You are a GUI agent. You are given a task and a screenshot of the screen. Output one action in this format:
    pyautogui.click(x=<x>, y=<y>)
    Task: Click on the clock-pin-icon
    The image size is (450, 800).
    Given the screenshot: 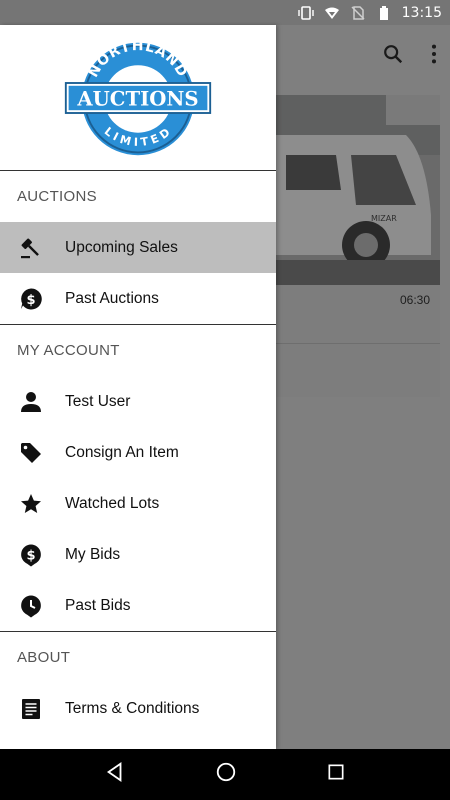 What is the action you would take?
    pyautogui.click(x=31, y=606)
    